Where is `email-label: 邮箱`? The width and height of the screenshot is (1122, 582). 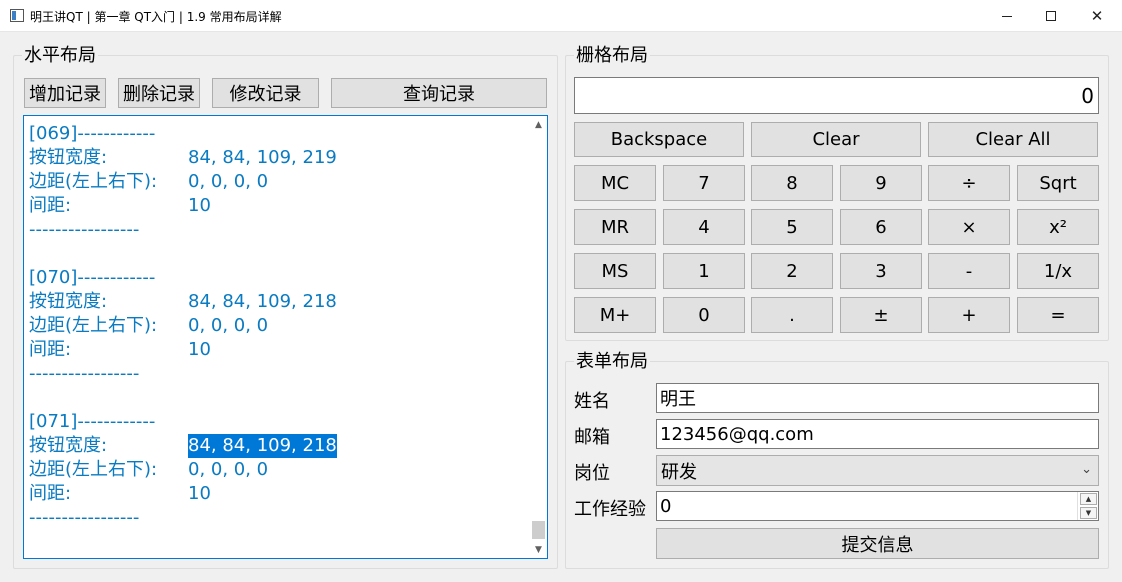
email-label: 邮箱 is located at coordinates (592, 437).